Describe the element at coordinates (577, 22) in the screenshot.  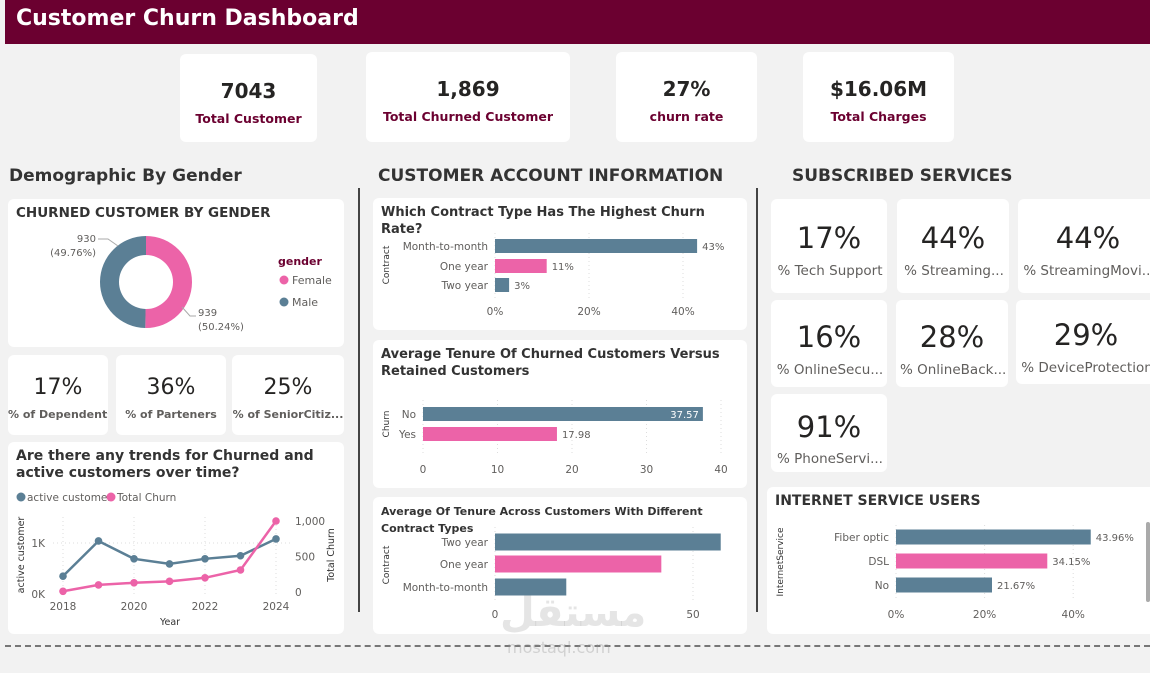
I see `header-bar: Customer Churn Dashboard` at that location.